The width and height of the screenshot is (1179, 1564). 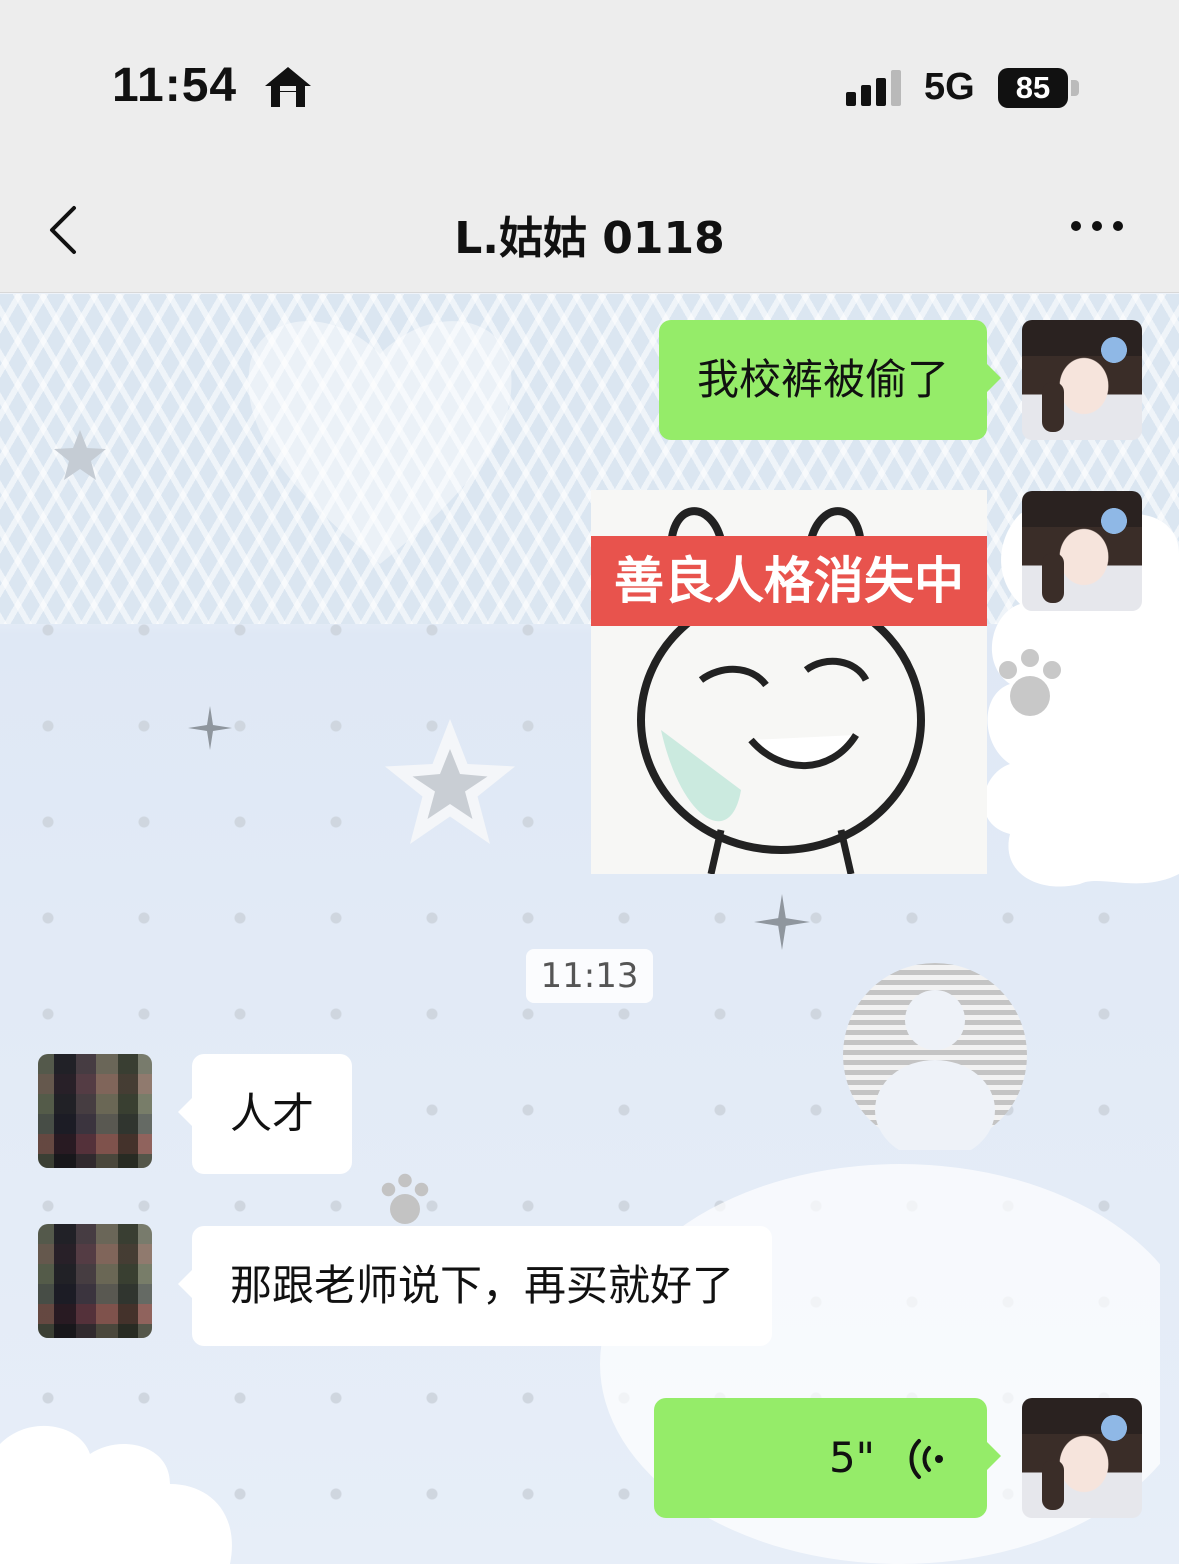 I want to click on status-bar: 11:54 5G 85, so click(x=589, y=90).